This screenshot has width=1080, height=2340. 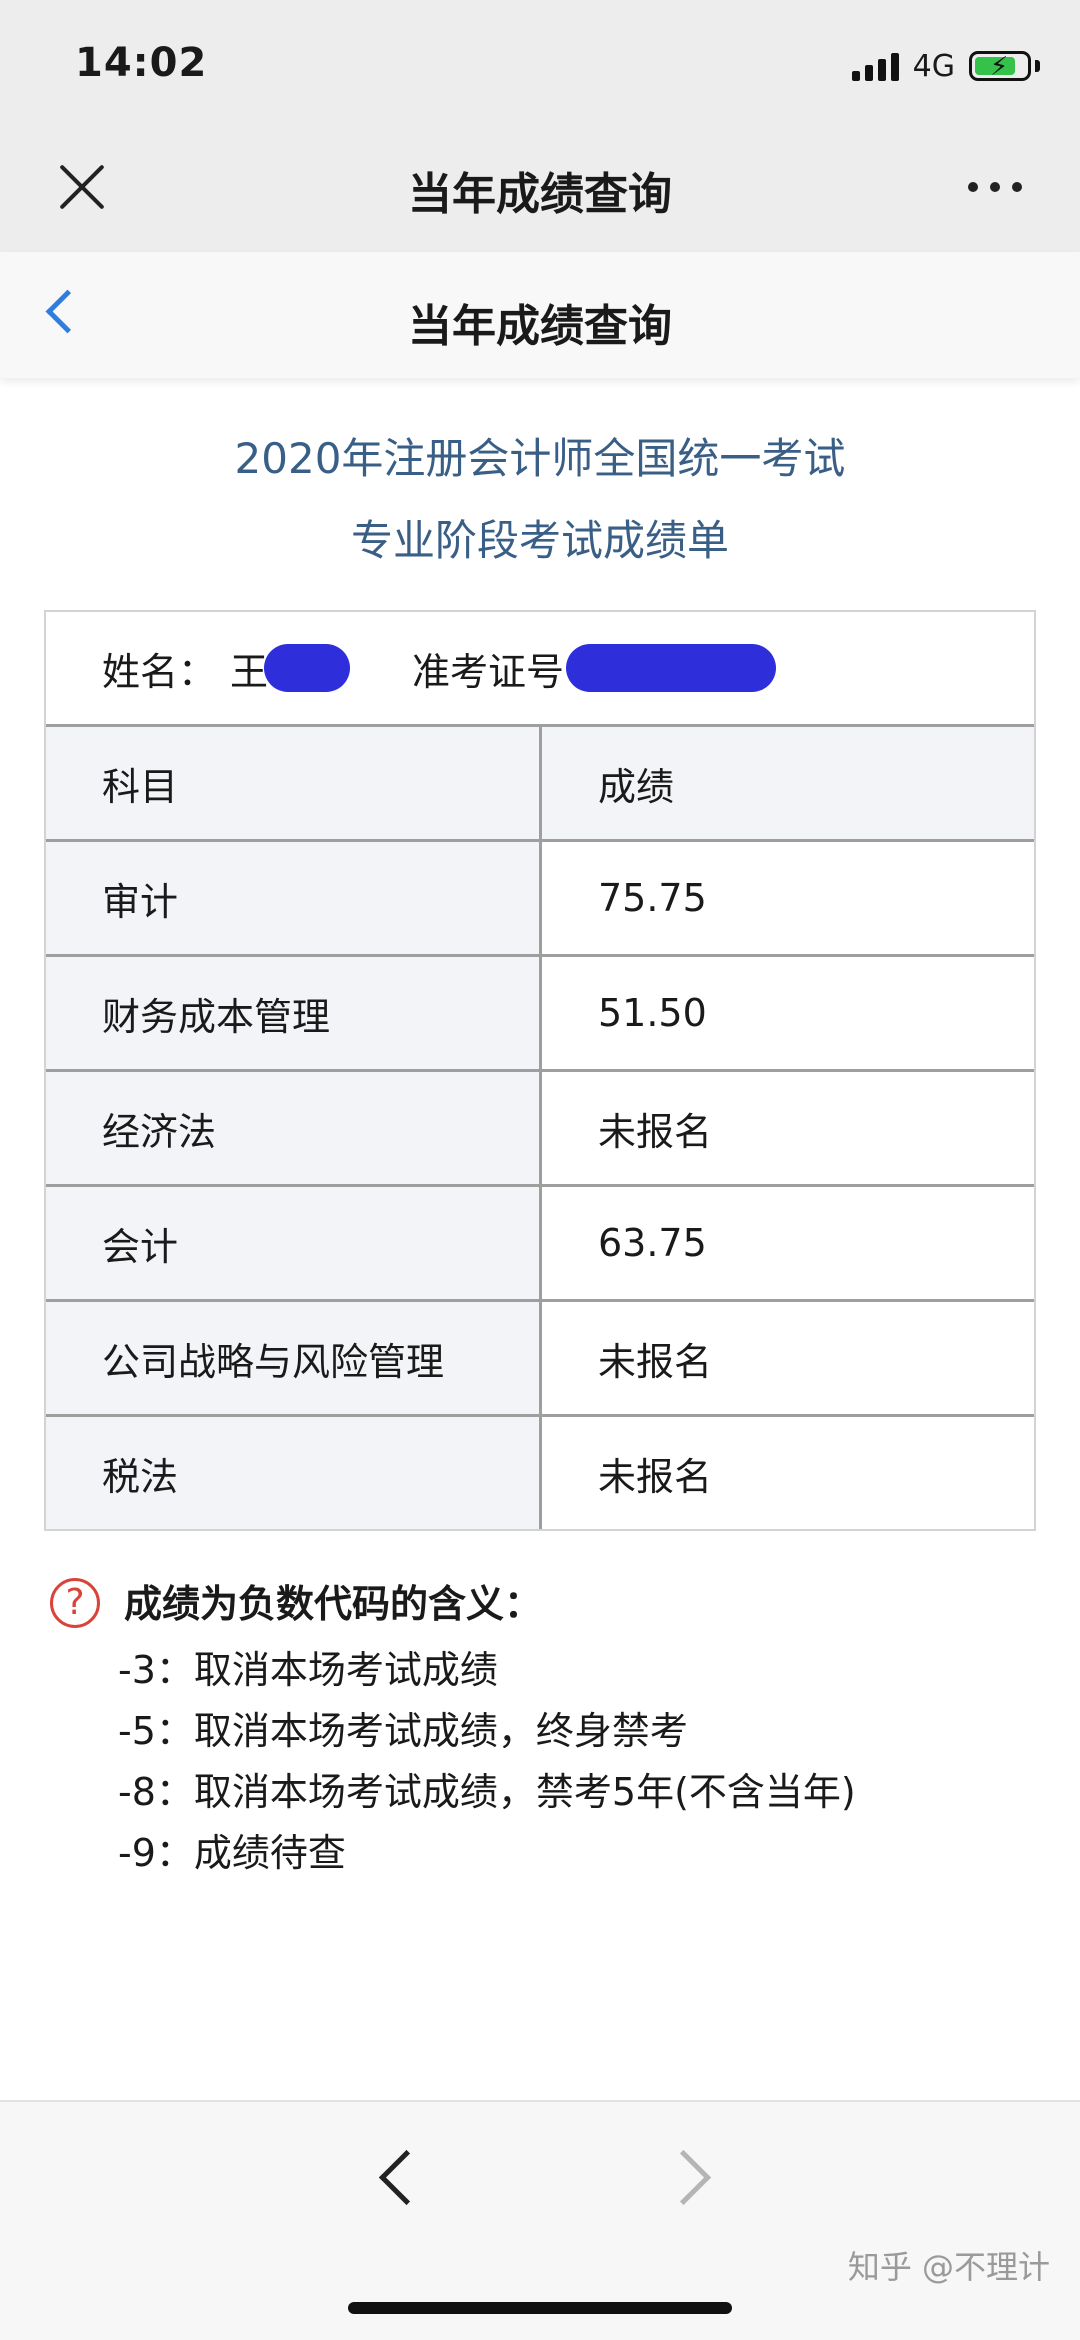 I want to click on name-value: 王, so click(x=249, y=671).